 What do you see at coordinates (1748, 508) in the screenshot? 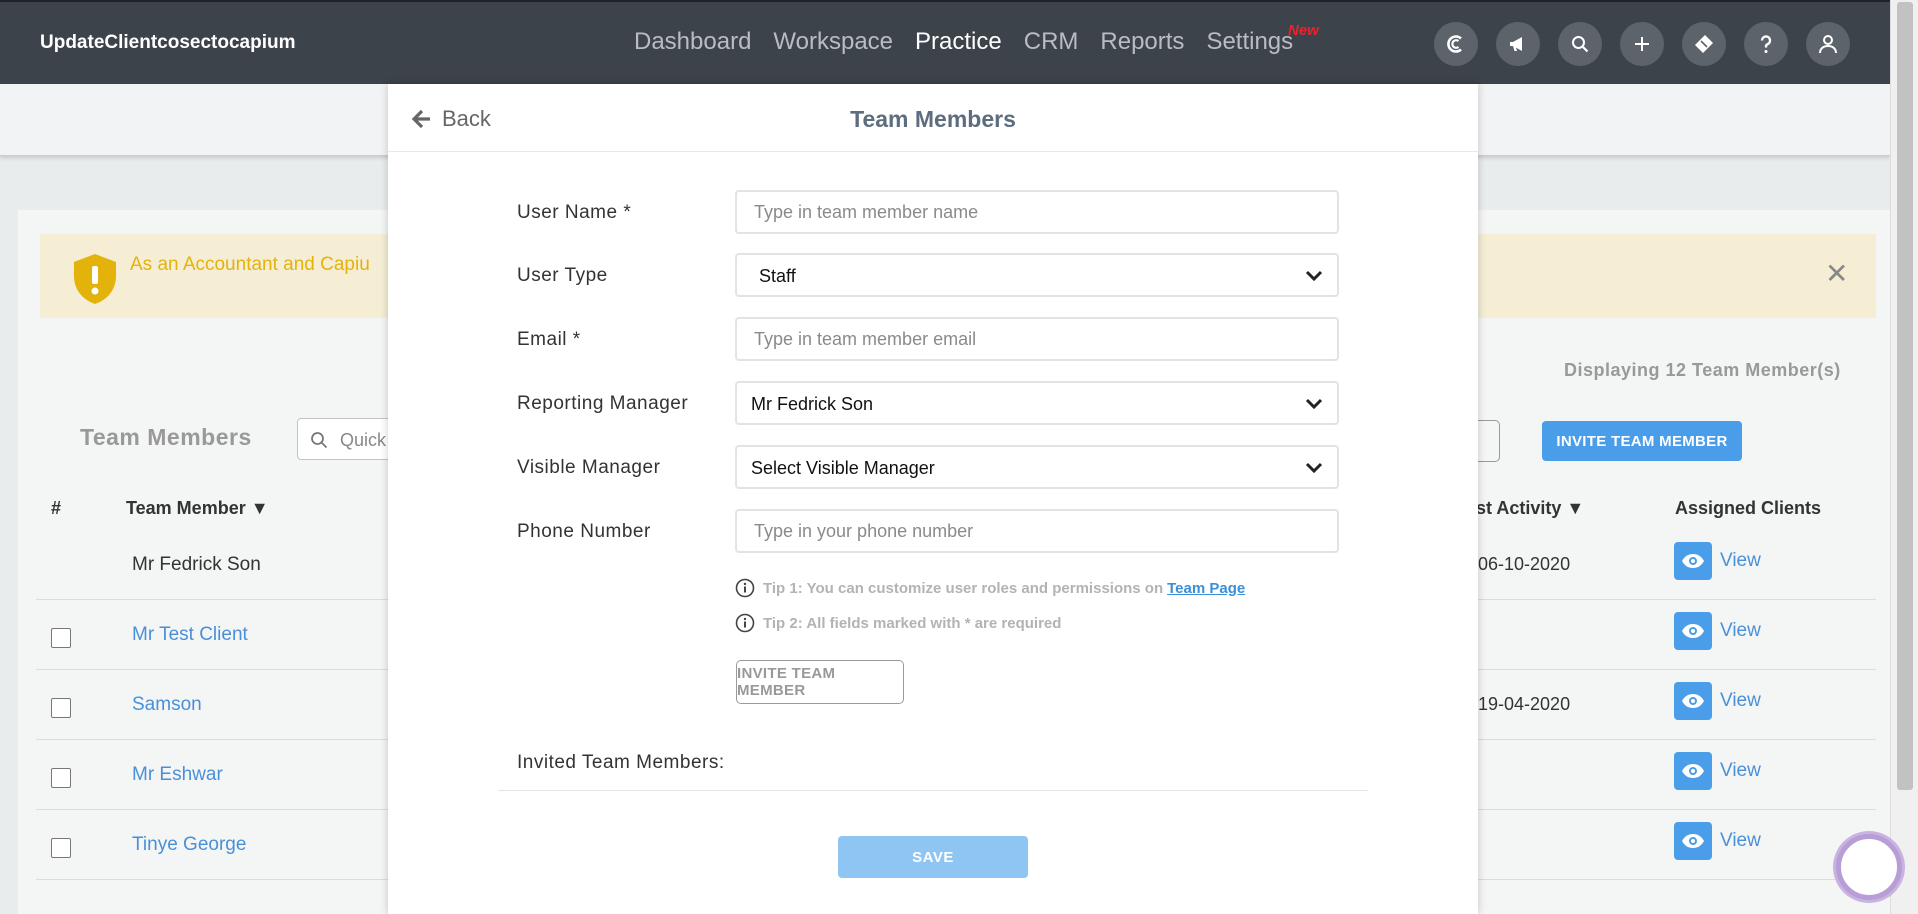
I see `col-assigned-clients: Assigned Clients` at bounding box center [1748, 508].